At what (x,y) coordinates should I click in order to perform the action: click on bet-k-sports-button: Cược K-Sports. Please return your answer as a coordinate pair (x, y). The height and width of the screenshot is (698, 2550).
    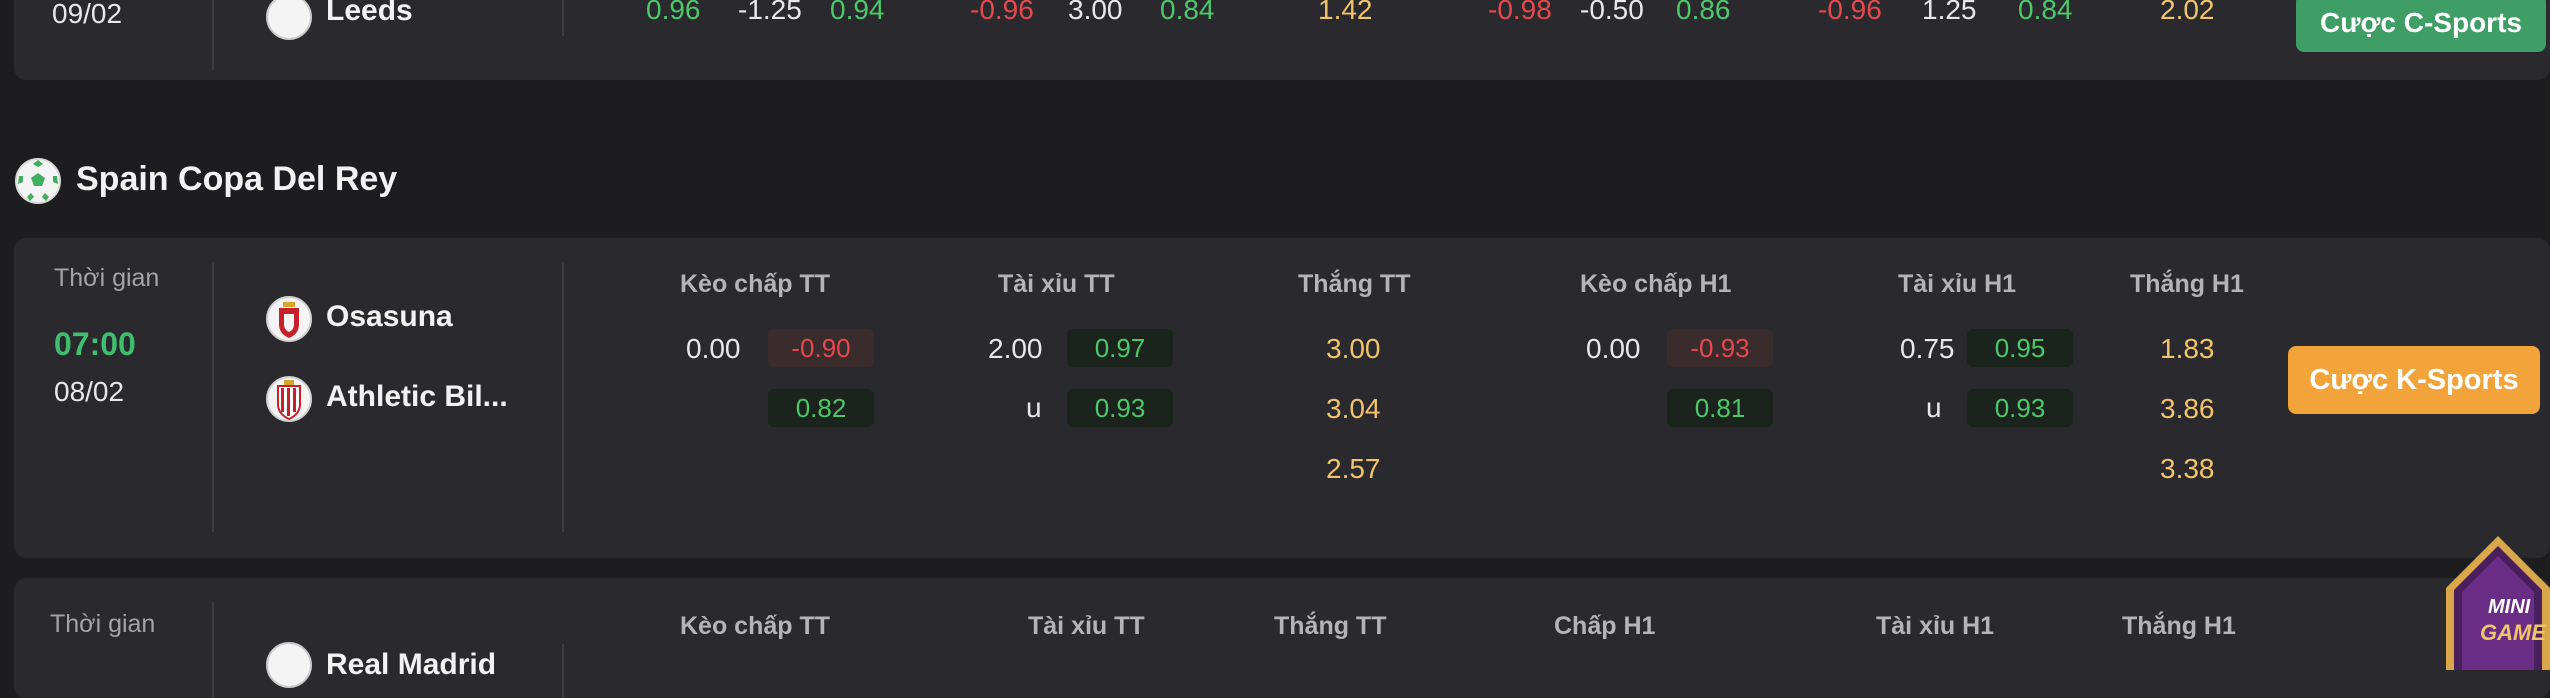
    Looking at the image, I should click on (2414, 380).